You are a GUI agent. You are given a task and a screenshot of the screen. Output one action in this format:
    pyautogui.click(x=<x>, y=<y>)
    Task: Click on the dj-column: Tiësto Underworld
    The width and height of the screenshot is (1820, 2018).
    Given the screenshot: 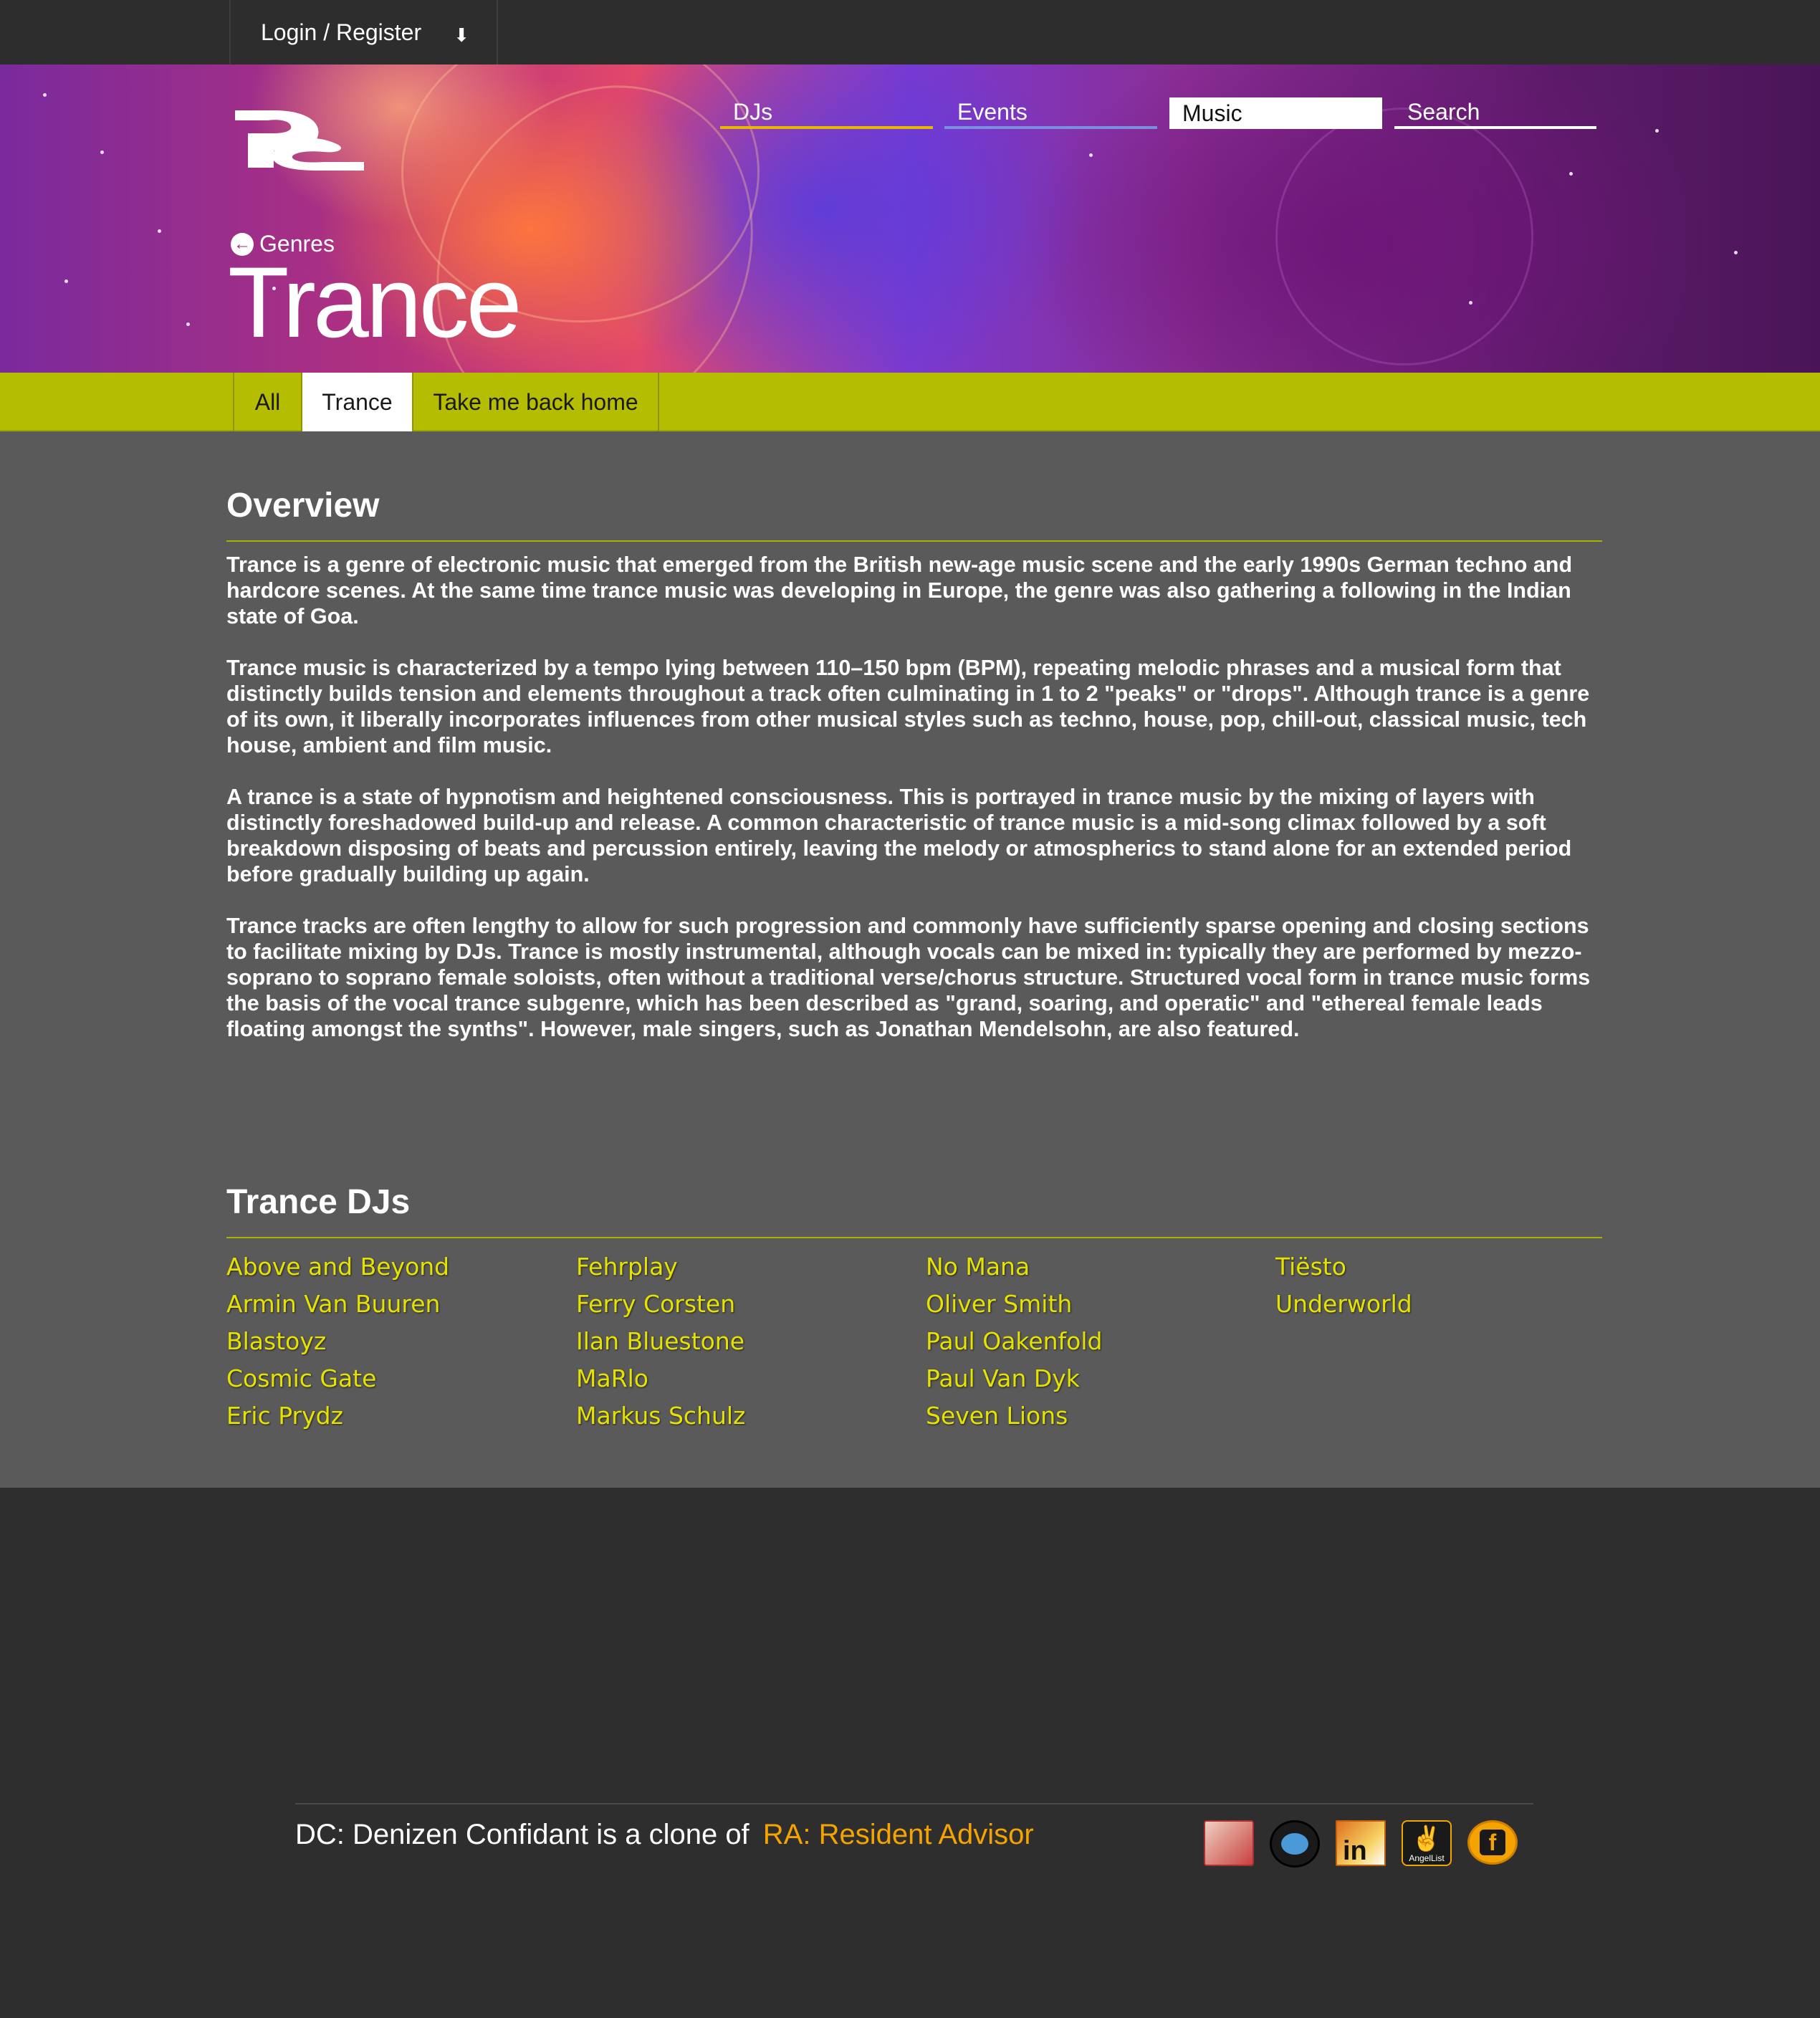 What is the action you would take?
    pyautogui.click(x=1343, y=1285)
    